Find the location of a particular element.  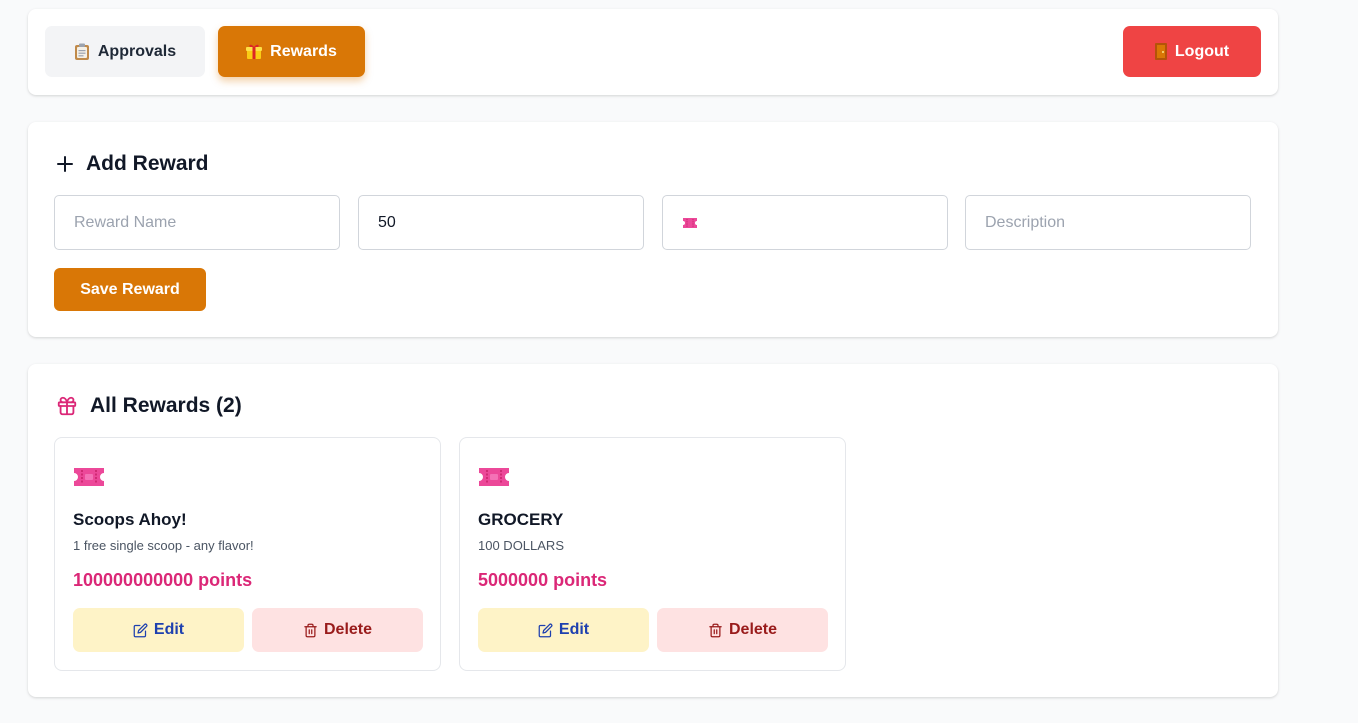

gift-outline-icon is located at coordinates (67, 406).